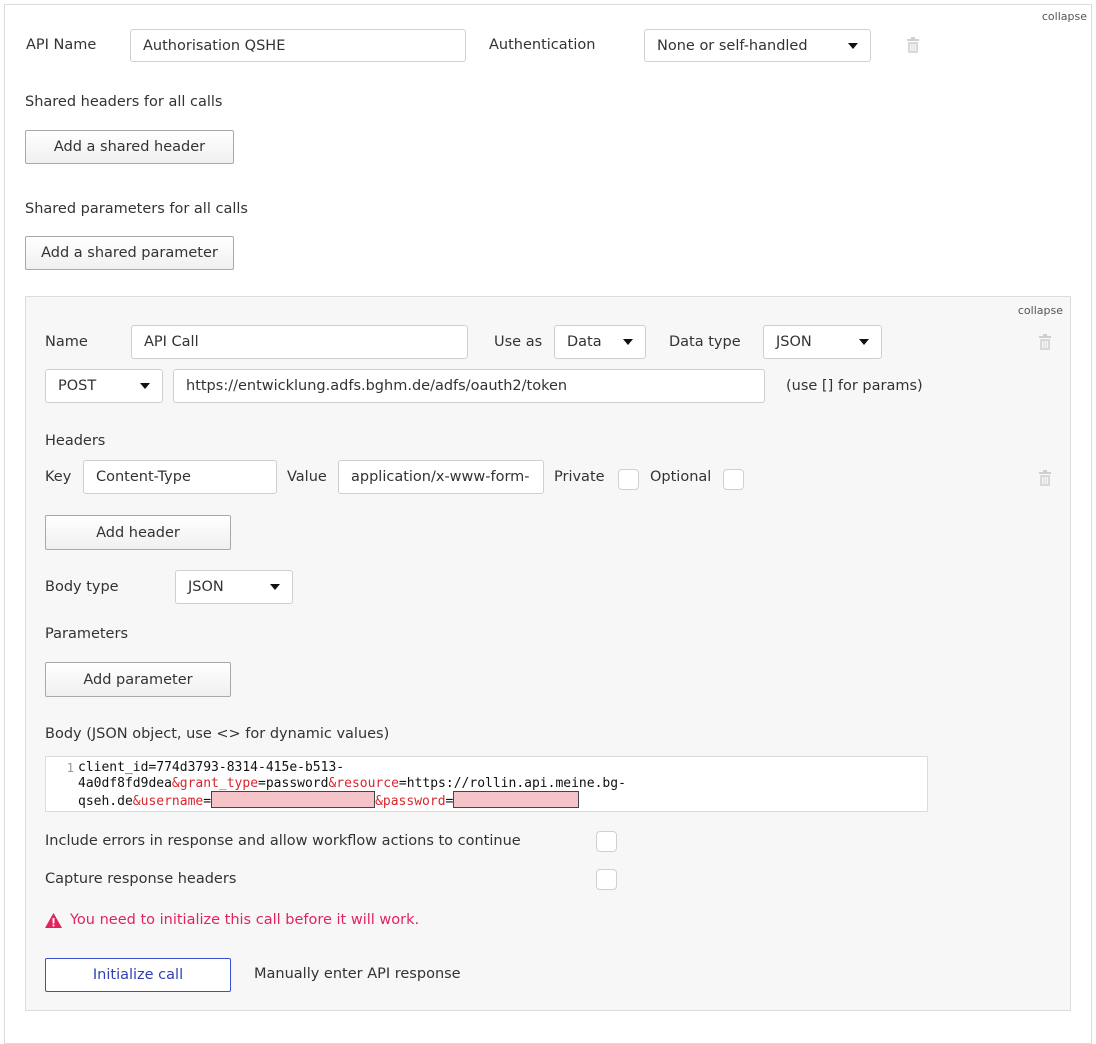 Image resolution: width=1096 pixels, height=1044 pixels. What do you see at coordinates (143, 477) in the screenshot?
I see `header-key-input-value: Content-Type` at bounding box center [143, 477].